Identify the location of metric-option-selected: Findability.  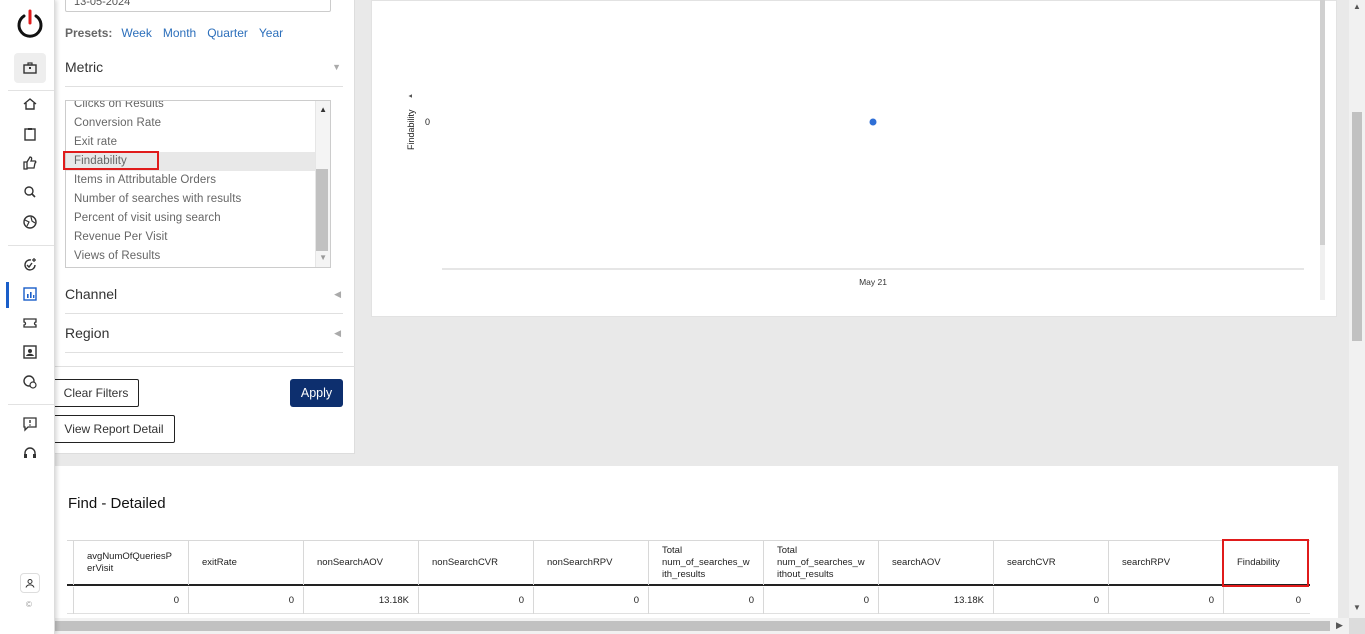
(191, 161).